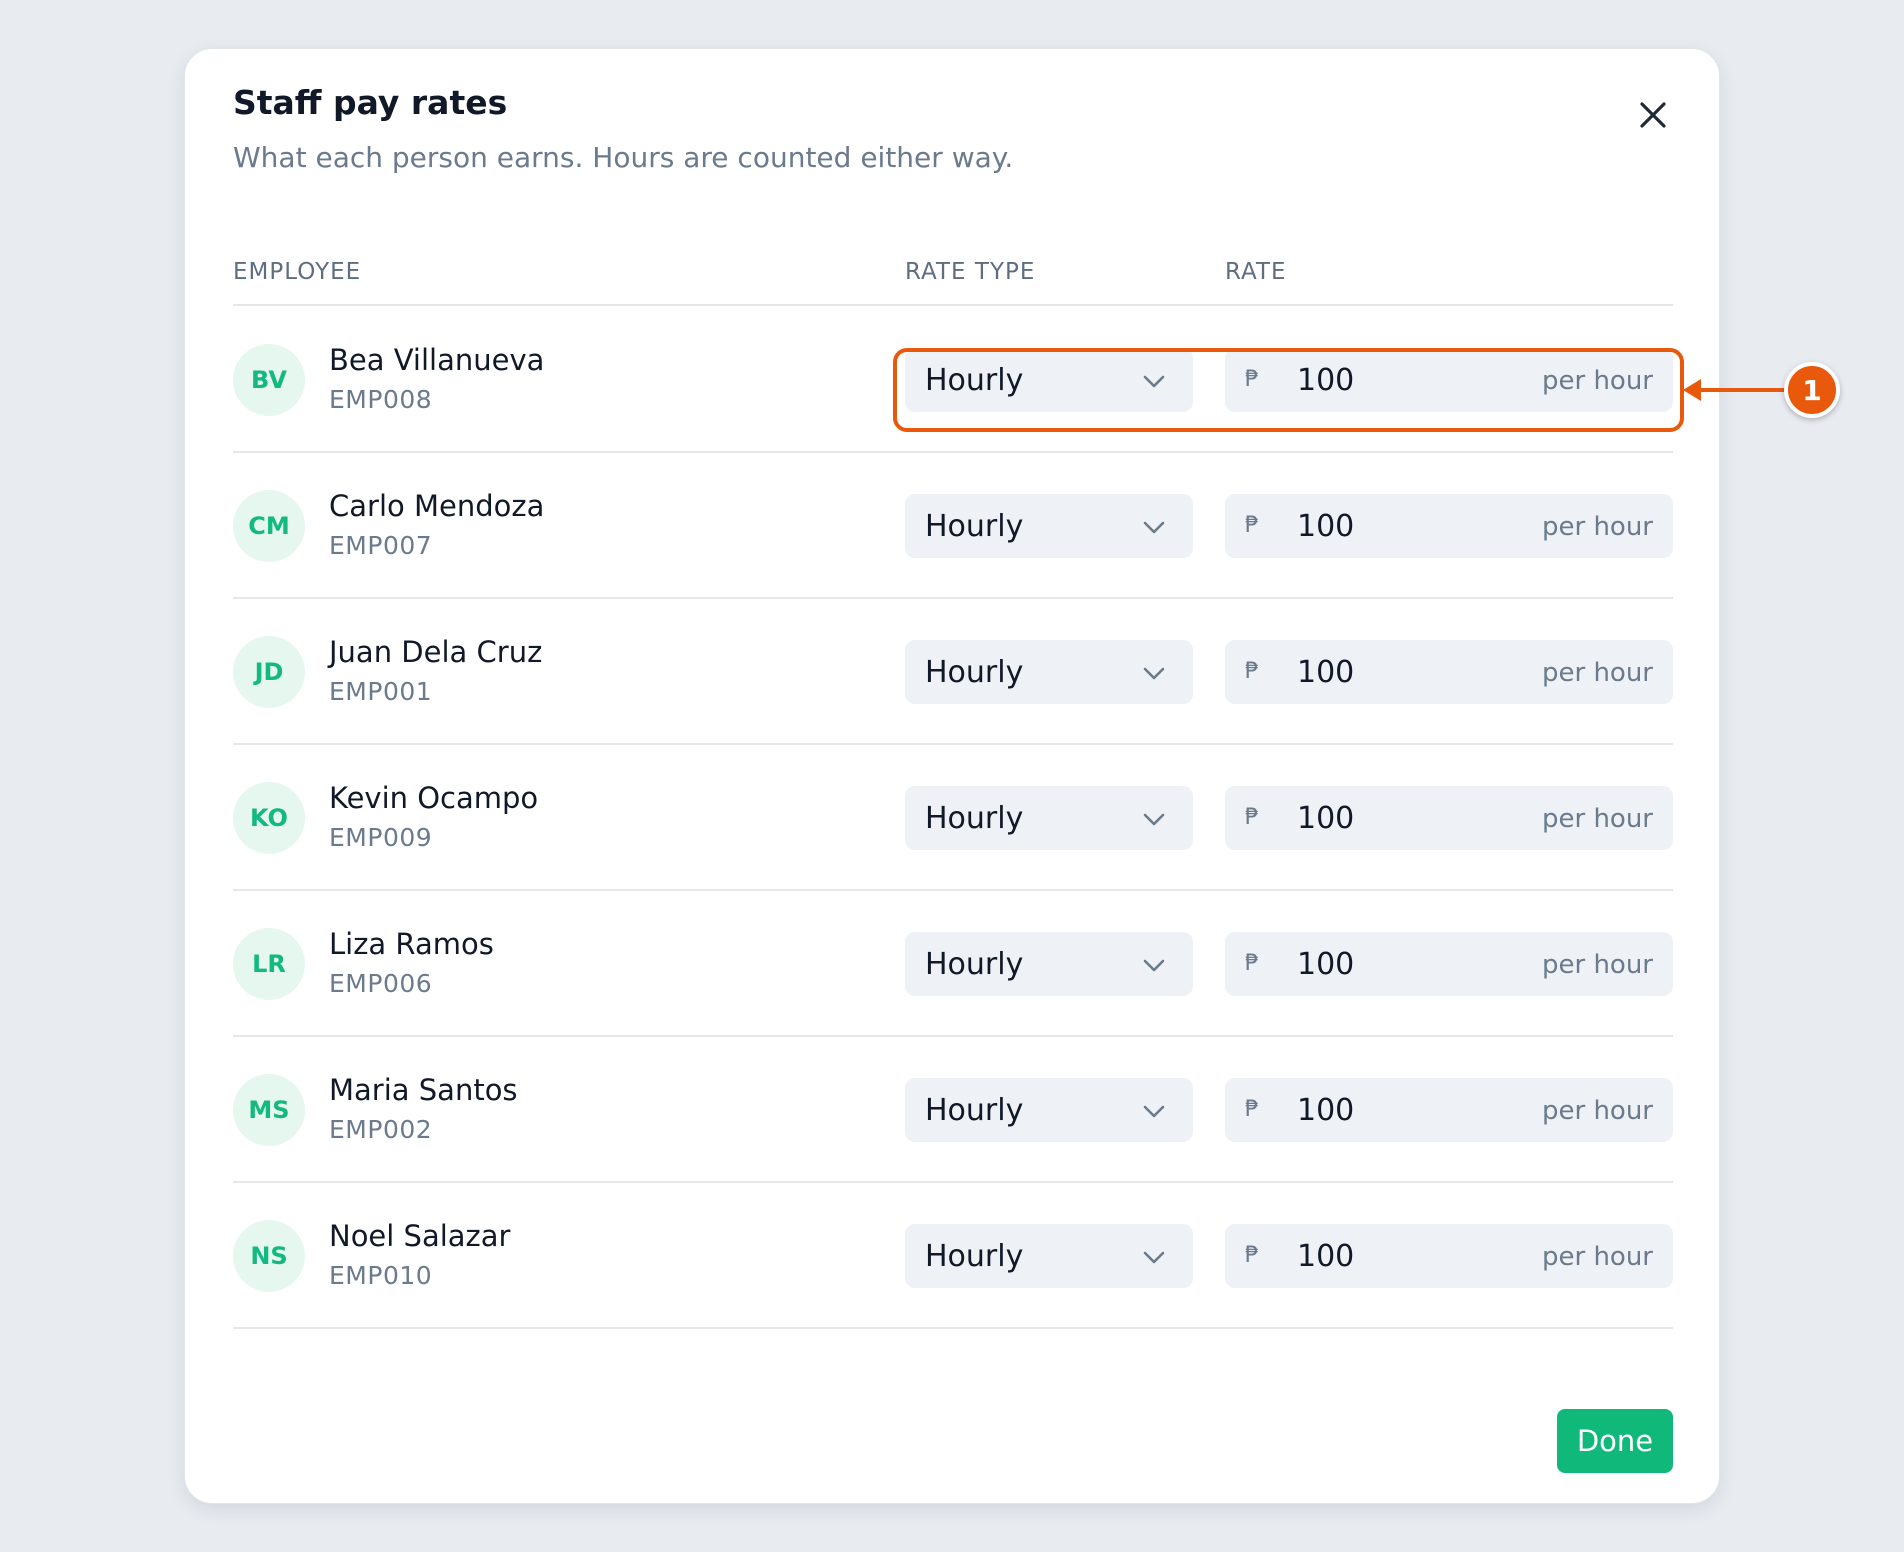  What do you see at coordinates (970, 272) in the screenshot?
I see `column-header-rate-type: RATE TYPE` at bounding box center [970, 272].